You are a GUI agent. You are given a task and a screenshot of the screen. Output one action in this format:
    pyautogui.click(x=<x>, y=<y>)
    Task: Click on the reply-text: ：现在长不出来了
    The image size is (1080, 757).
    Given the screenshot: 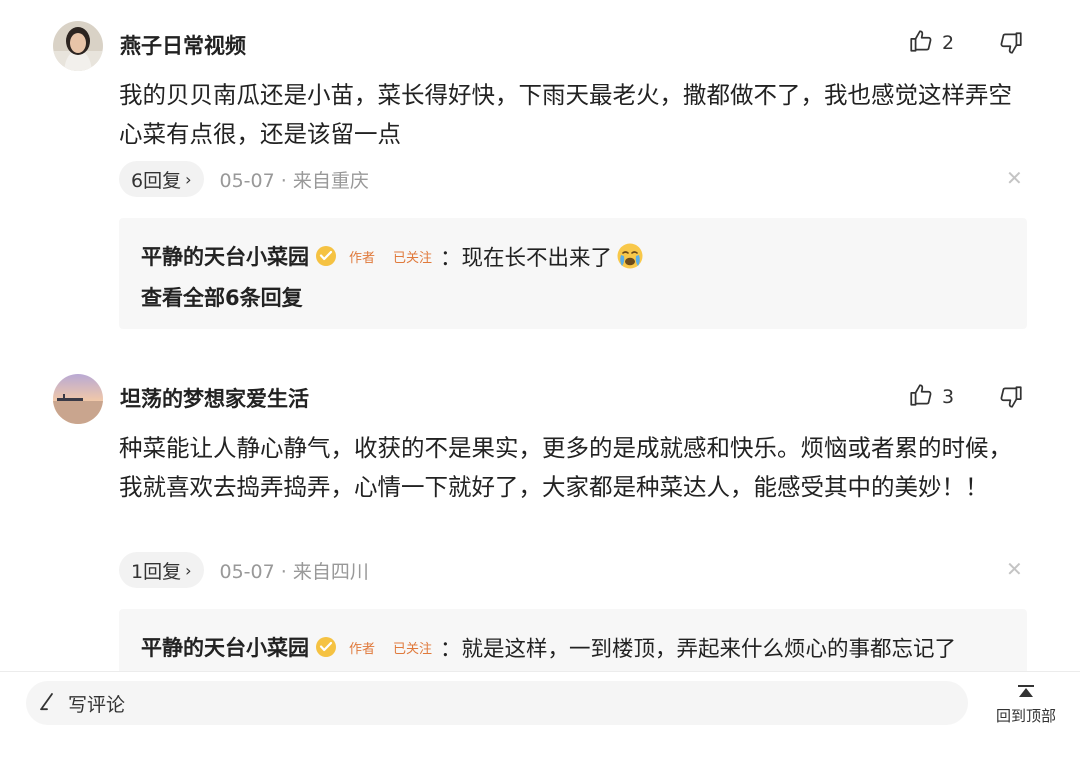 What is the action you would take?
    pyautogui.click(x=526, y=258)
    